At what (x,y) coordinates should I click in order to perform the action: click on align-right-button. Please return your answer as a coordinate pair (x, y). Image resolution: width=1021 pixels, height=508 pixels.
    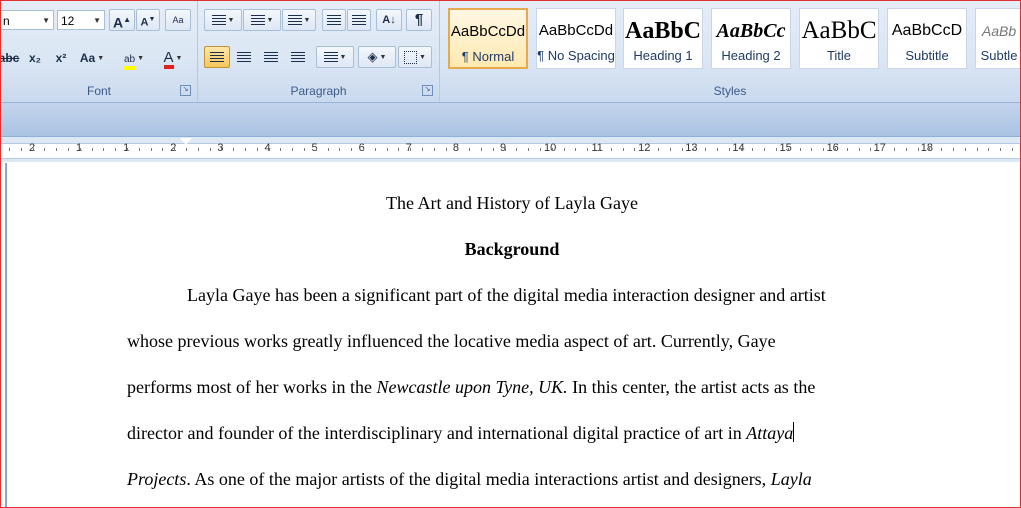
    Looking at the image, I should click on (271, 57).